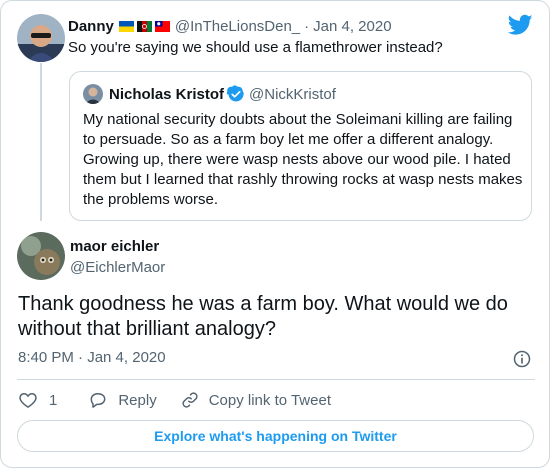 The height and width of the screenshot is (468, 550). I want to click on retweeter-avatar, so click(41, 38).